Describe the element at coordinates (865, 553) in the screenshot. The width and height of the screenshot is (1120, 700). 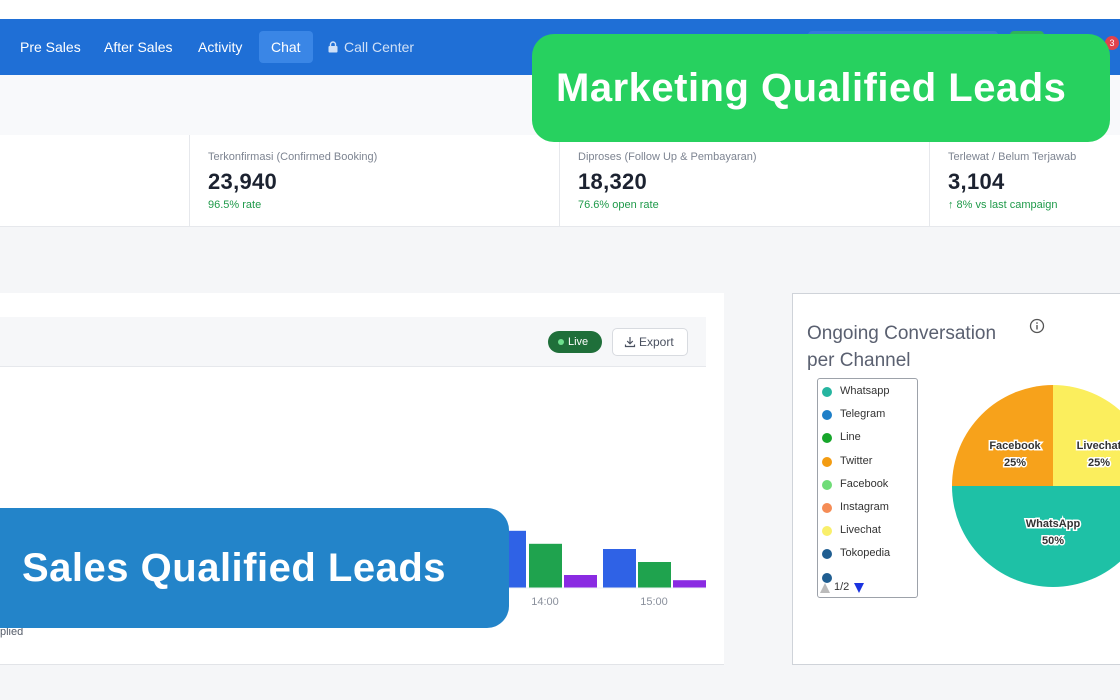
I see `legend-label: Tokopedia` at that location.